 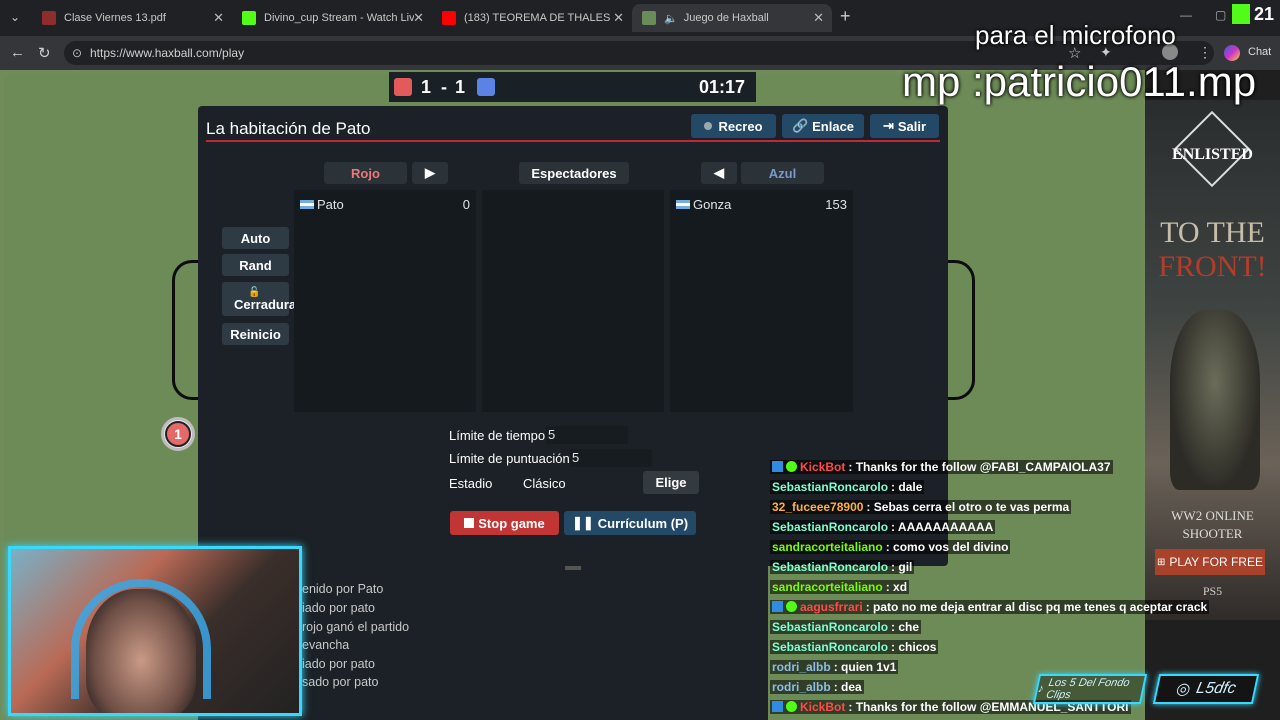 I want to click on salir-label: Salir, so click(x=912, y=126).